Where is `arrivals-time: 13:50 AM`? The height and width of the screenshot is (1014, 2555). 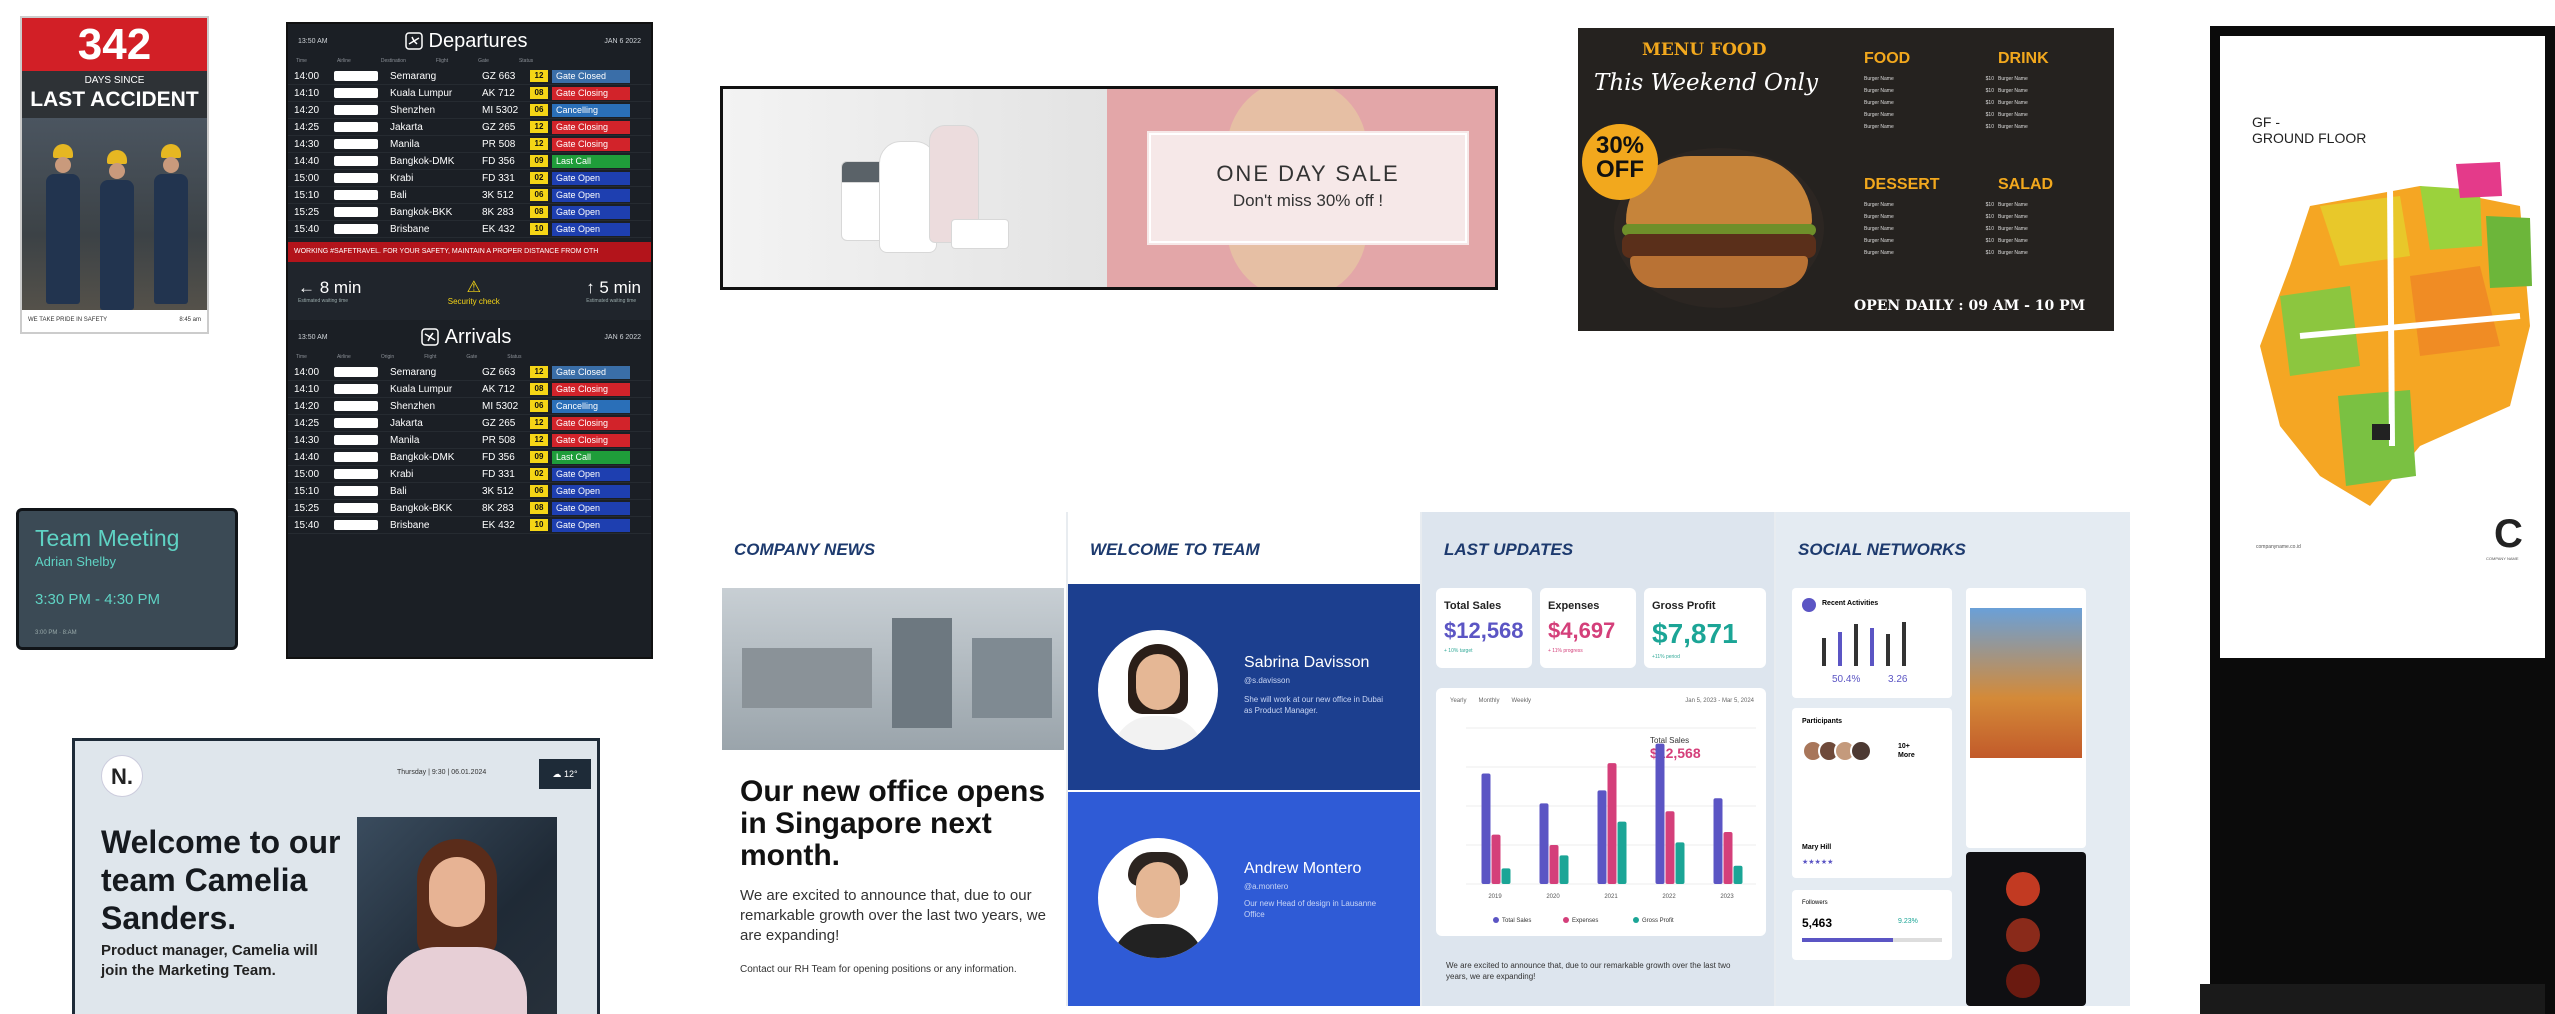 arrivals-time: 13:50 AM is located at coordinates (313, 337).